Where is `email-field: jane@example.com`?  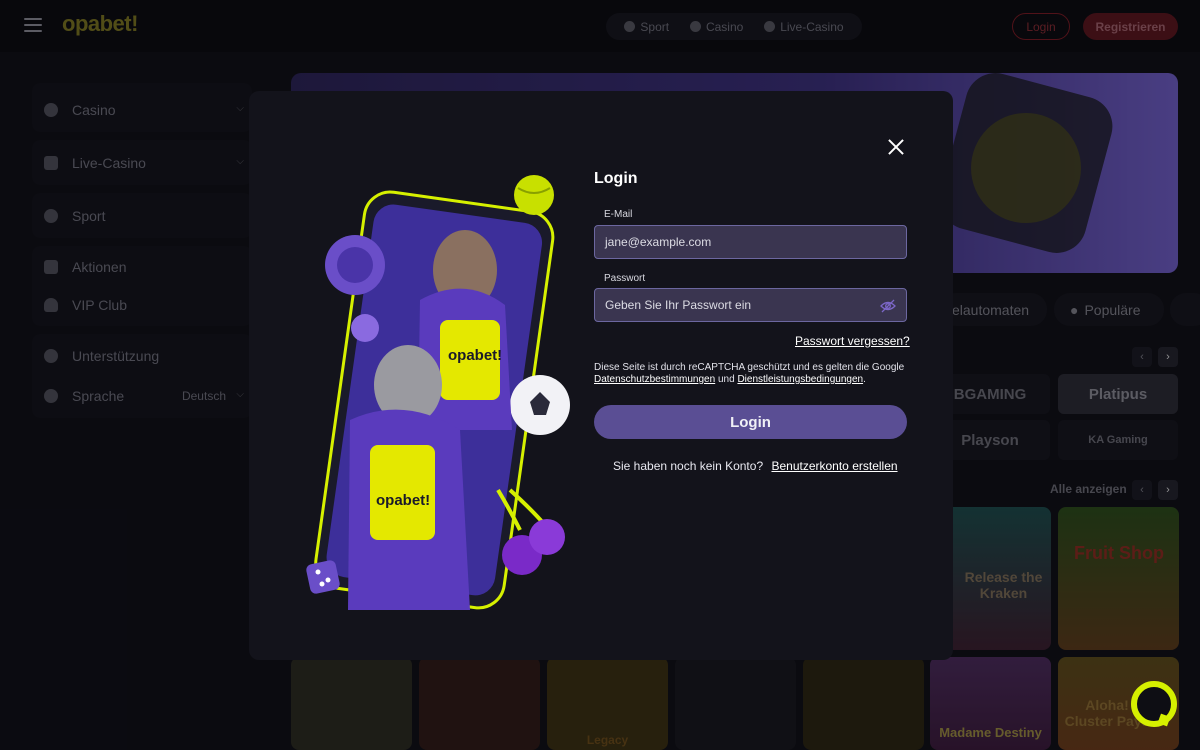 email-field: jane@example.com is located at coordinates (750, 242).